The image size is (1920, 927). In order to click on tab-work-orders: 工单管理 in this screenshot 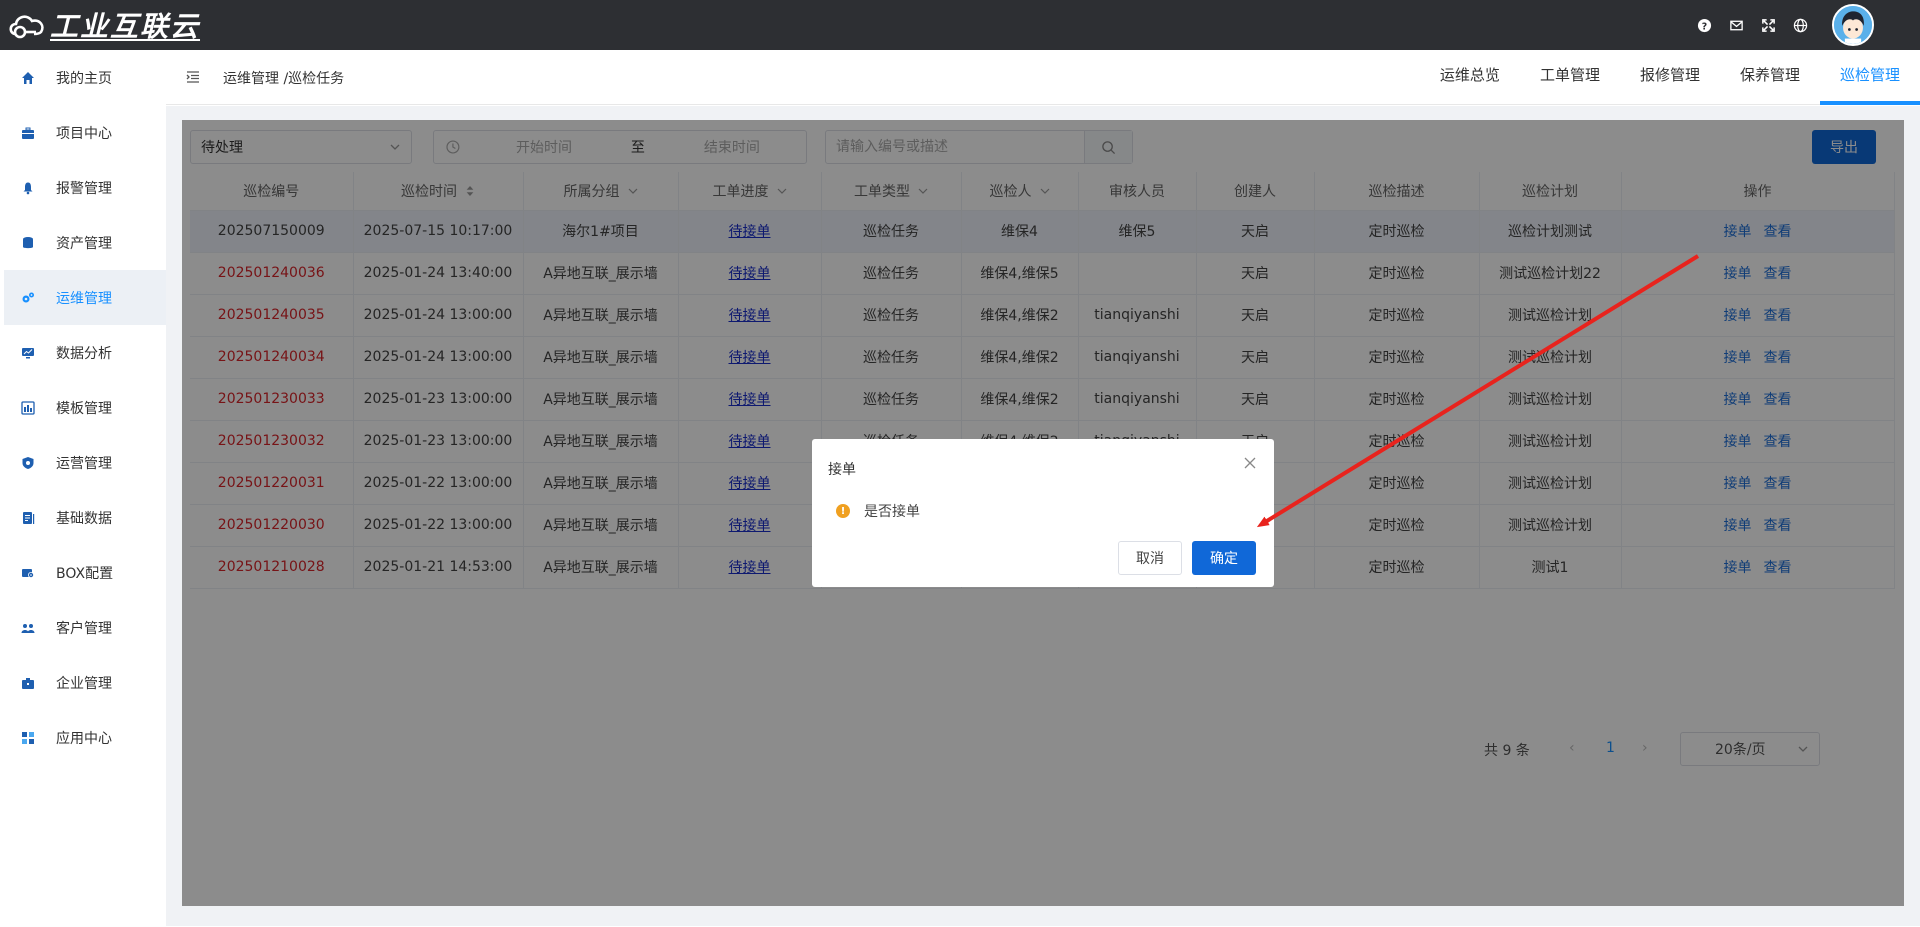, I will do `click(1570, 77)`.